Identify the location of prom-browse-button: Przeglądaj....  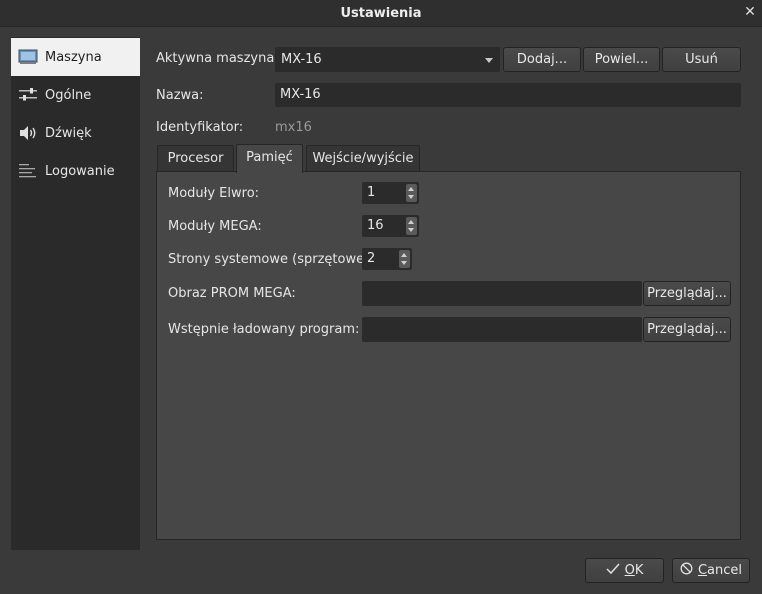
(687, 293).